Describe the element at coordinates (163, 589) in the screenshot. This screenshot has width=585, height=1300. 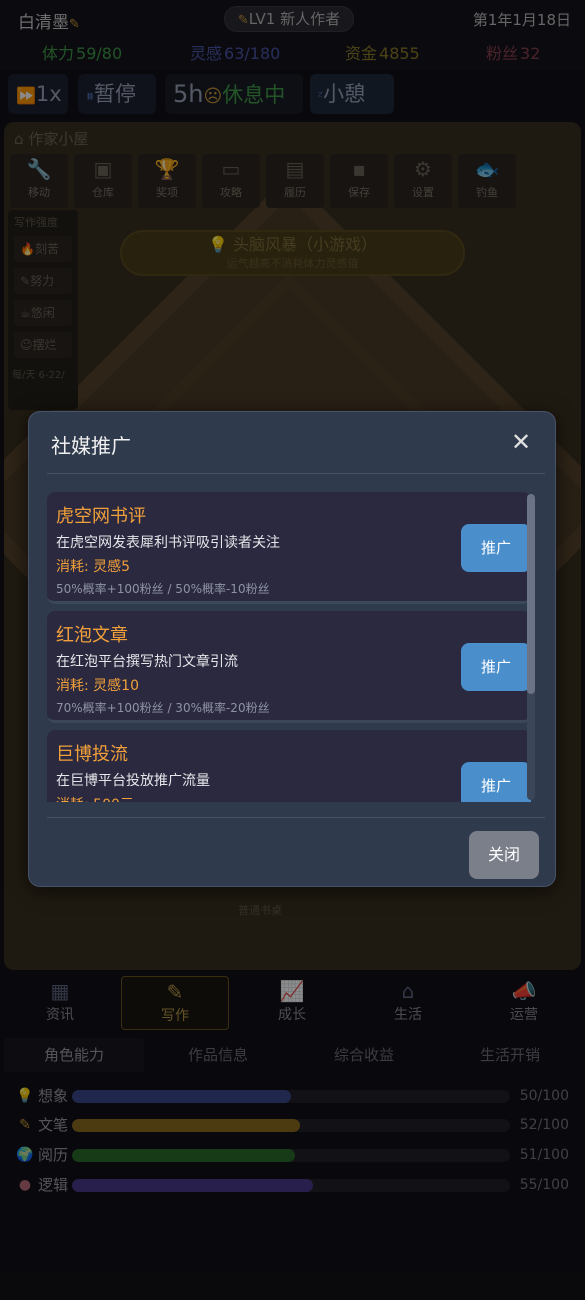
I see `promotion-probability: 50%概率+100粉丝 / 50%概率-10粉丝` at that location.